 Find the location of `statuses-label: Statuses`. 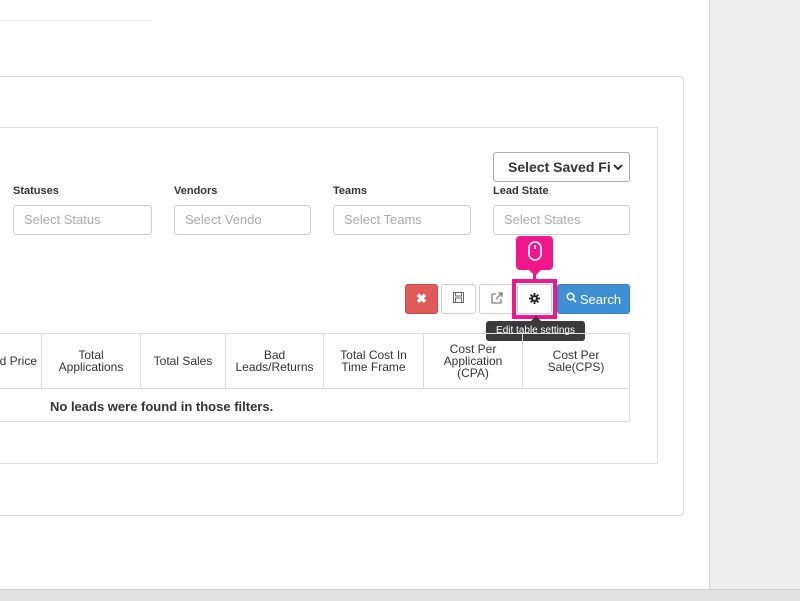

statuses-label: Statuses is located at coordinates (36, 191).